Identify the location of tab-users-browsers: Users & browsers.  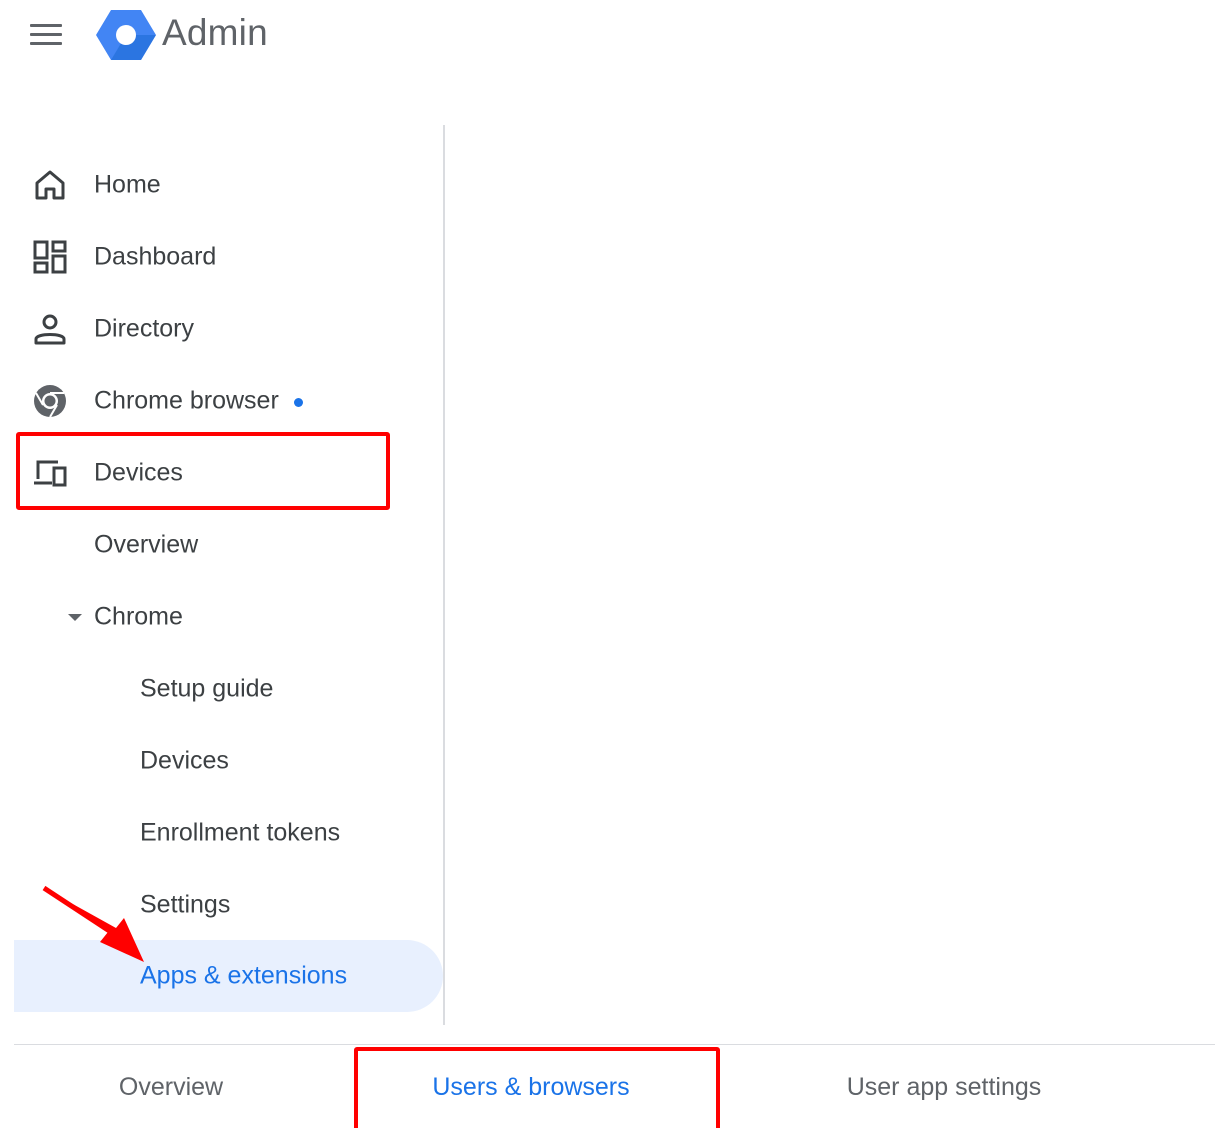
(531, 1086).